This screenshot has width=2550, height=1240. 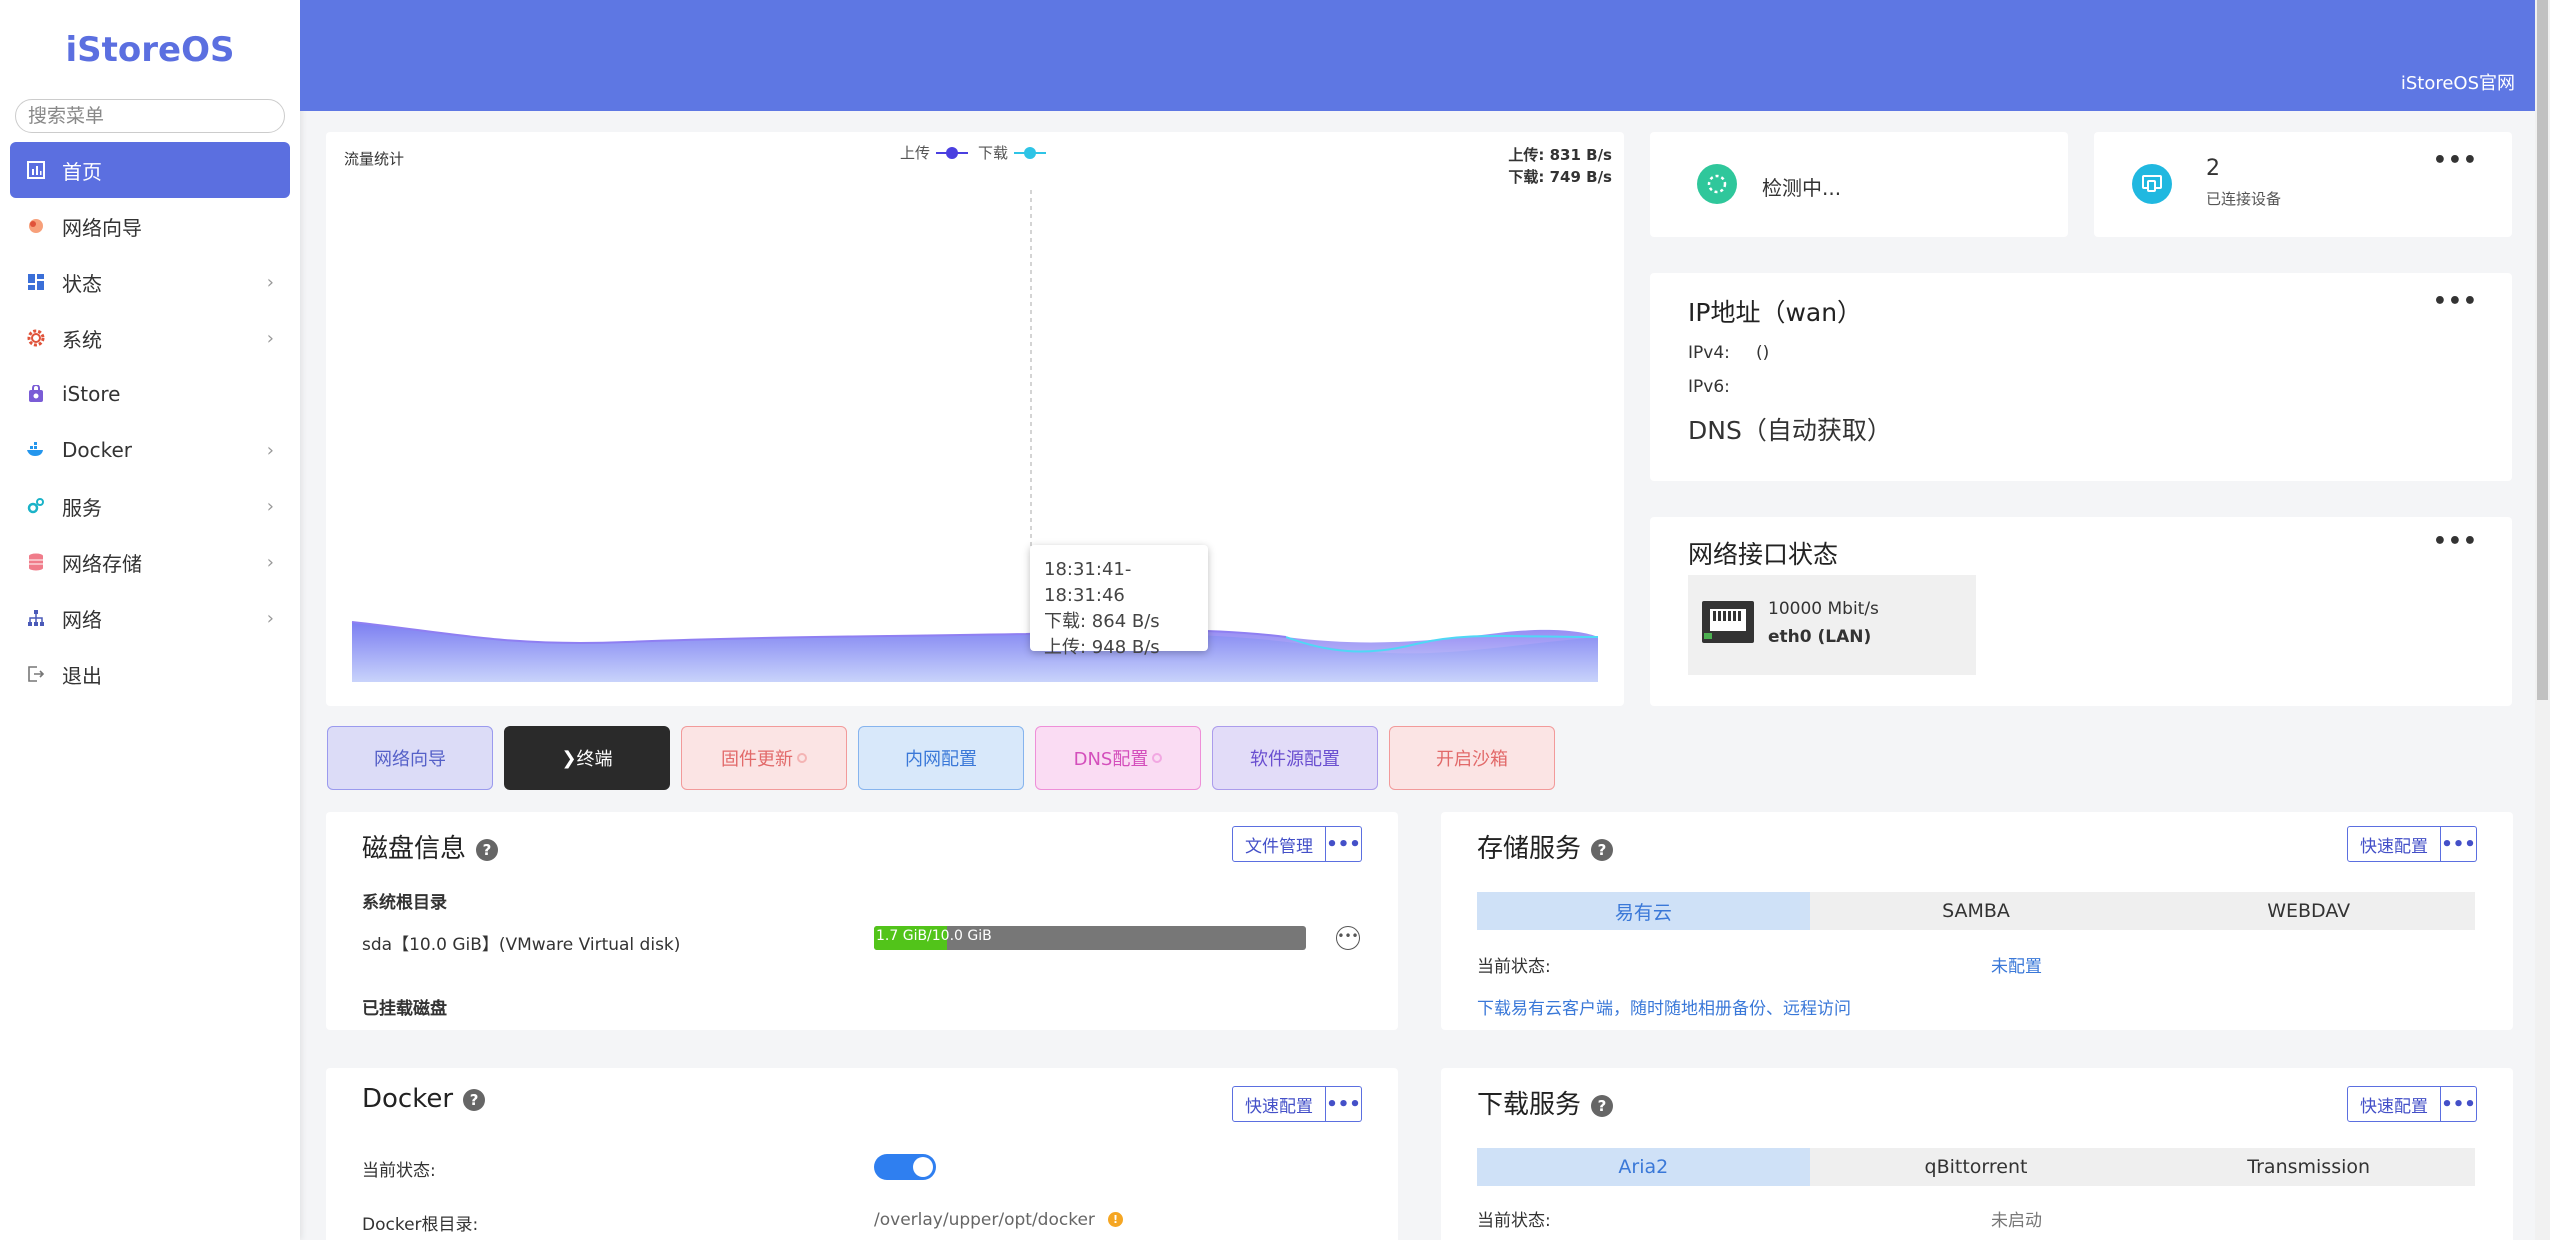 I want to click on disk-name: sda【10.0 GiB】(VMware Virtual disk), so click(x=521, y=945).